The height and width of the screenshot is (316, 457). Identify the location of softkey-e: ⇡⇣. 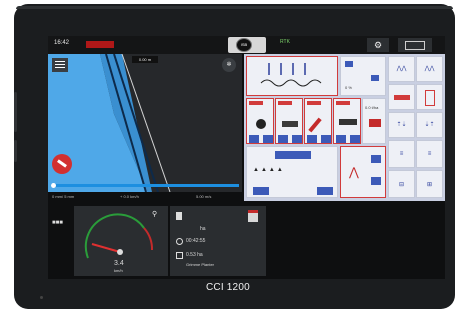
(401, 125).